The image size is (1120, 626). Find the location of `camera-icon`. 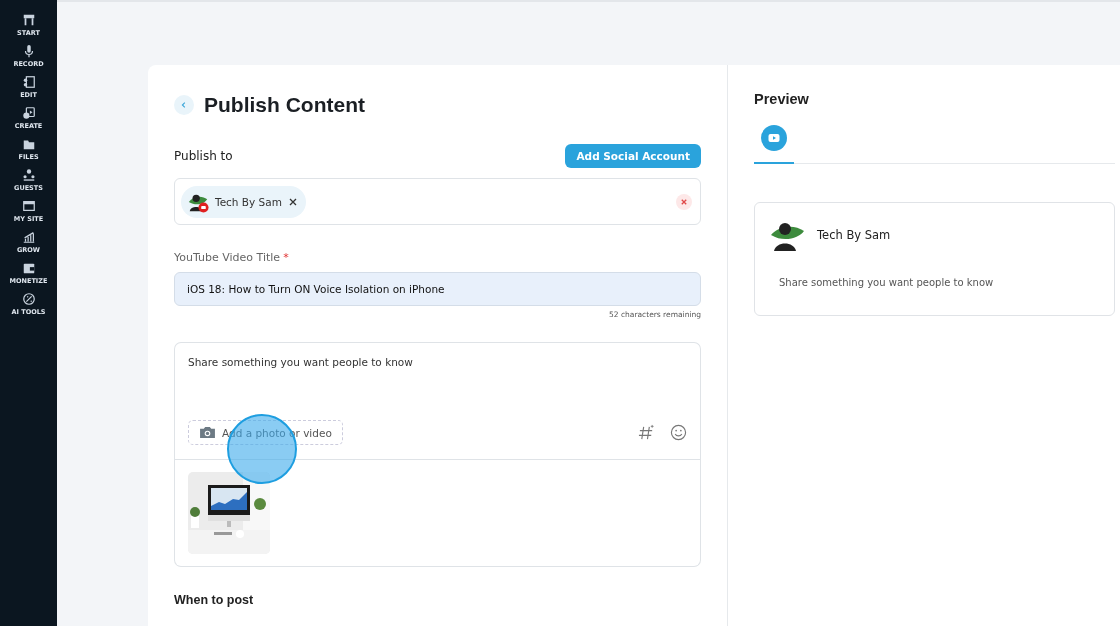

camera-icon is located at coordinates (207, 432).